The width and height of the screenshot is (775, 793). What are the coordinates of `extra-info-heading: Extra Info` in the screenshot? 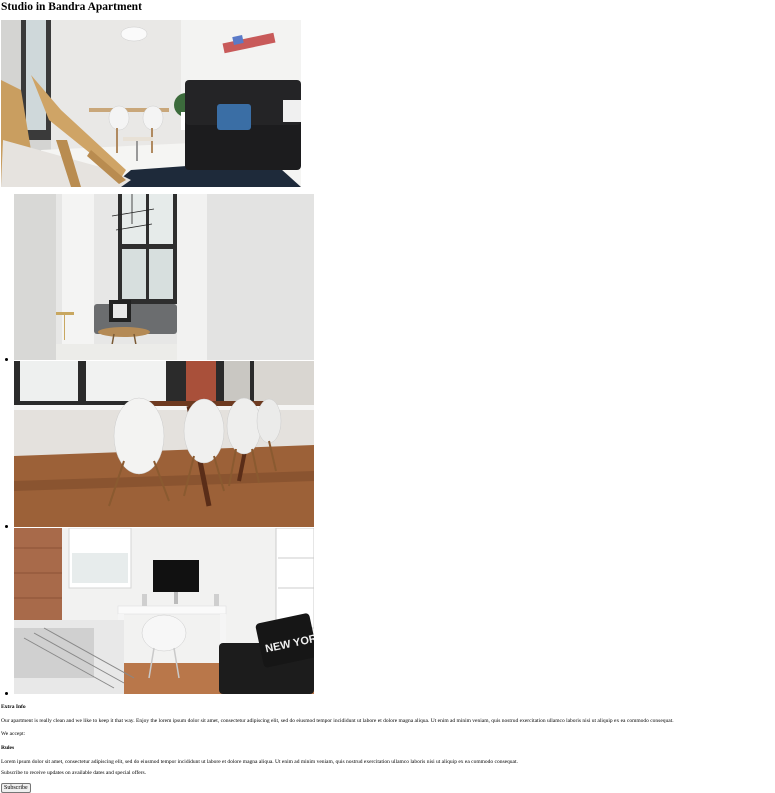 It's located at (13, 707).